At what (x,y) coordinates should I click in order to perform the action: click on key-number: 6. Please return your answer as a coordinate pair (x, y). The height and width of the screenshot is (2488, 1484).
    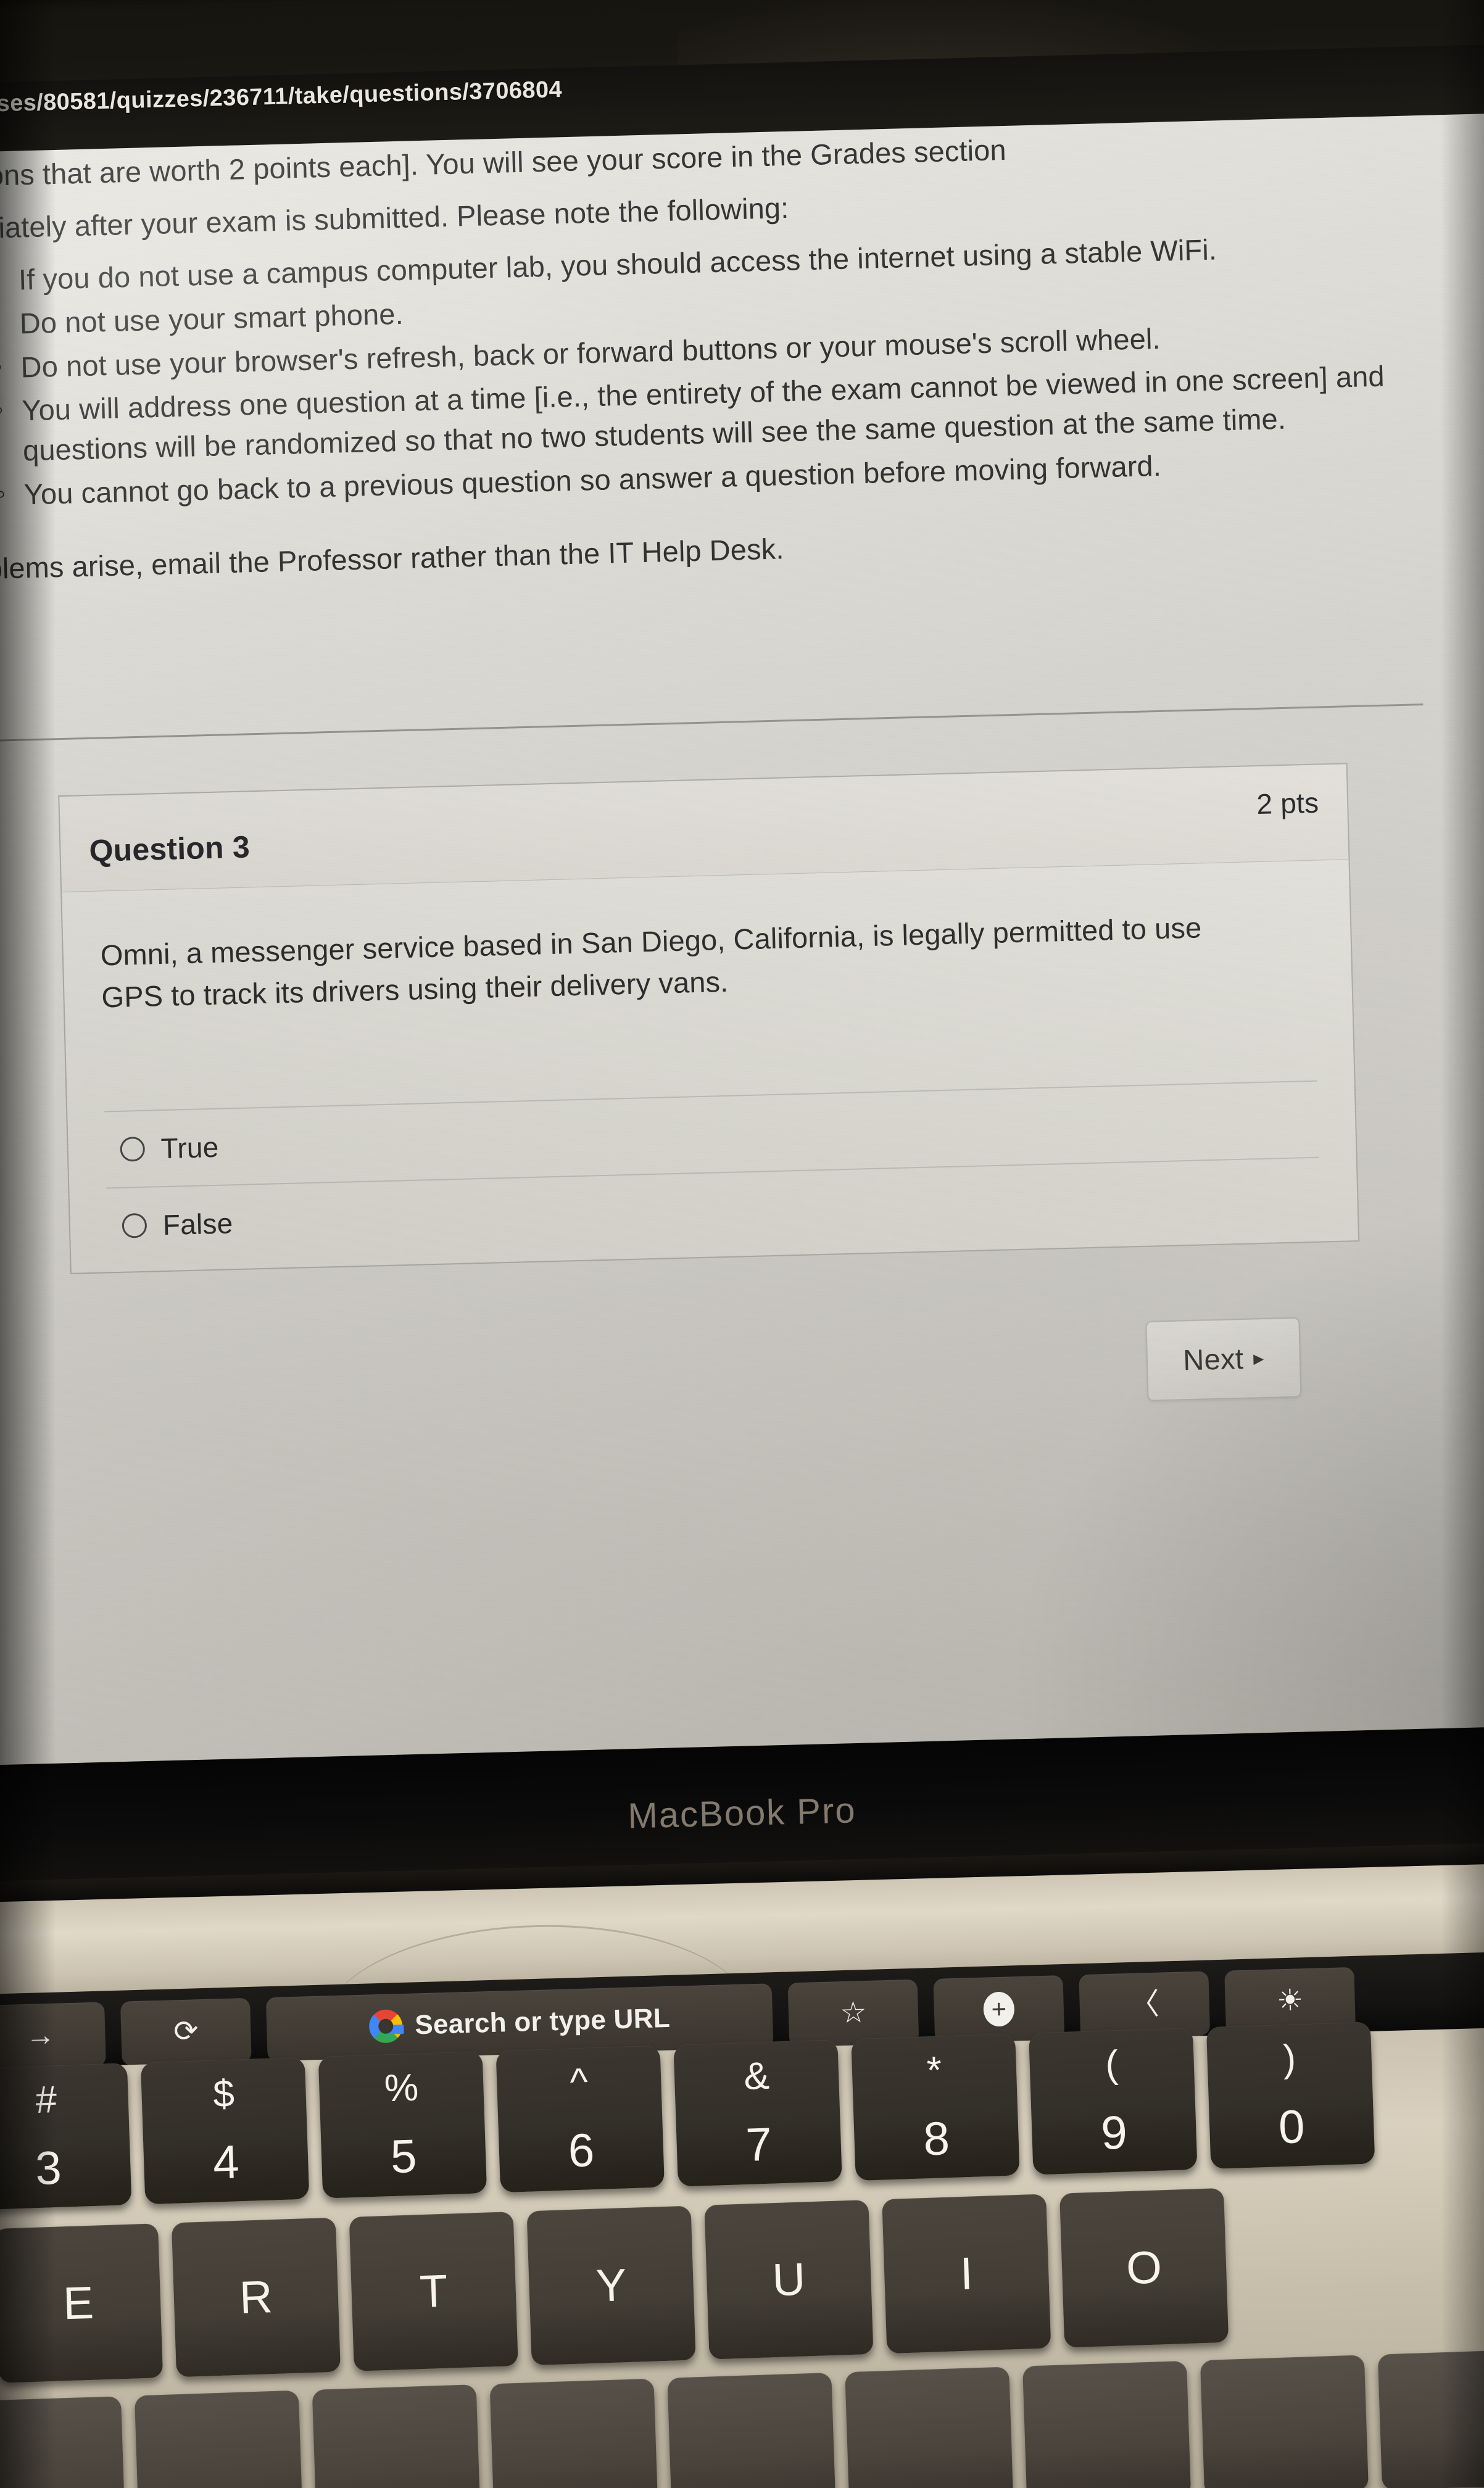
    Looking at the image, I should click on (581, 2151).